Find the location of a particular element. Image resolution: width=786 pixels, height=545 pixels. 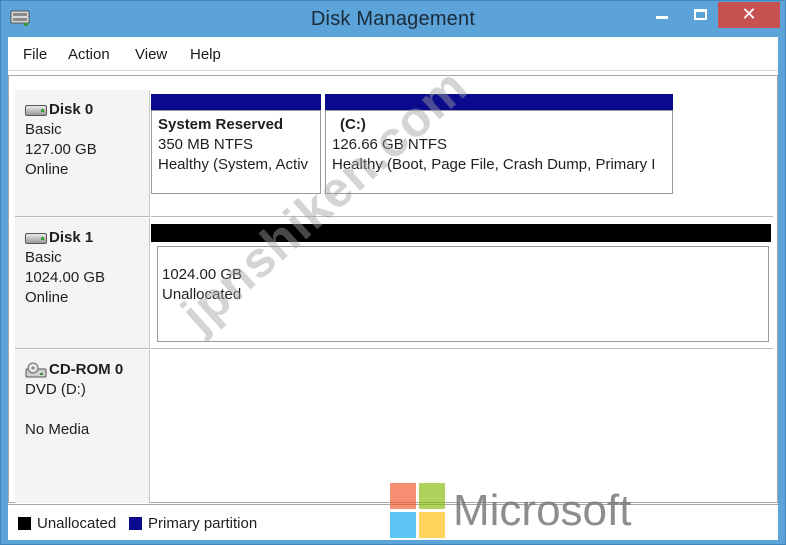

disk-1-type: Basic is located at coordinates (43, 257).